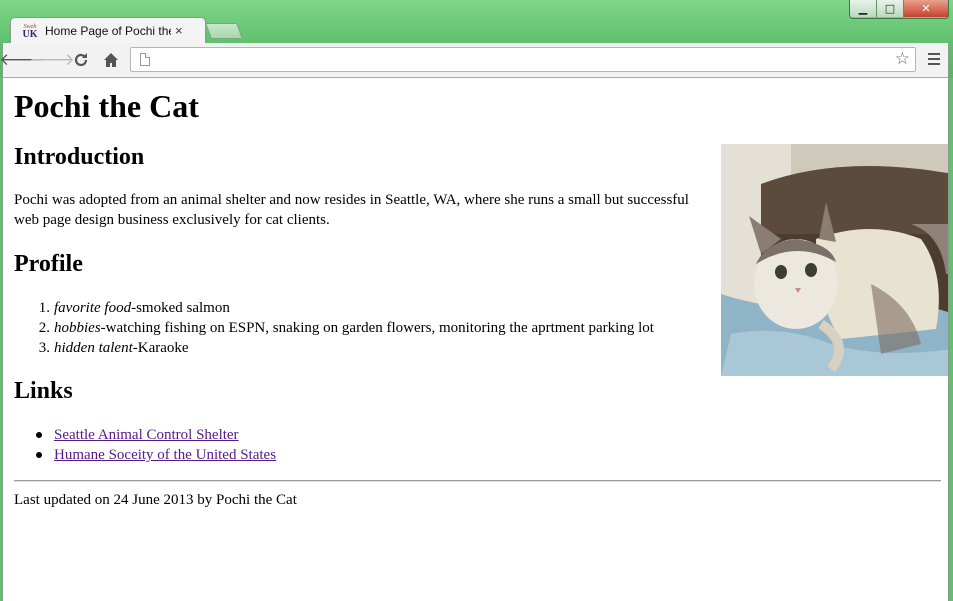 The width and height of the screenshot is (953, 601). I want to click on profile-heading: Profile, so click(48, 264).